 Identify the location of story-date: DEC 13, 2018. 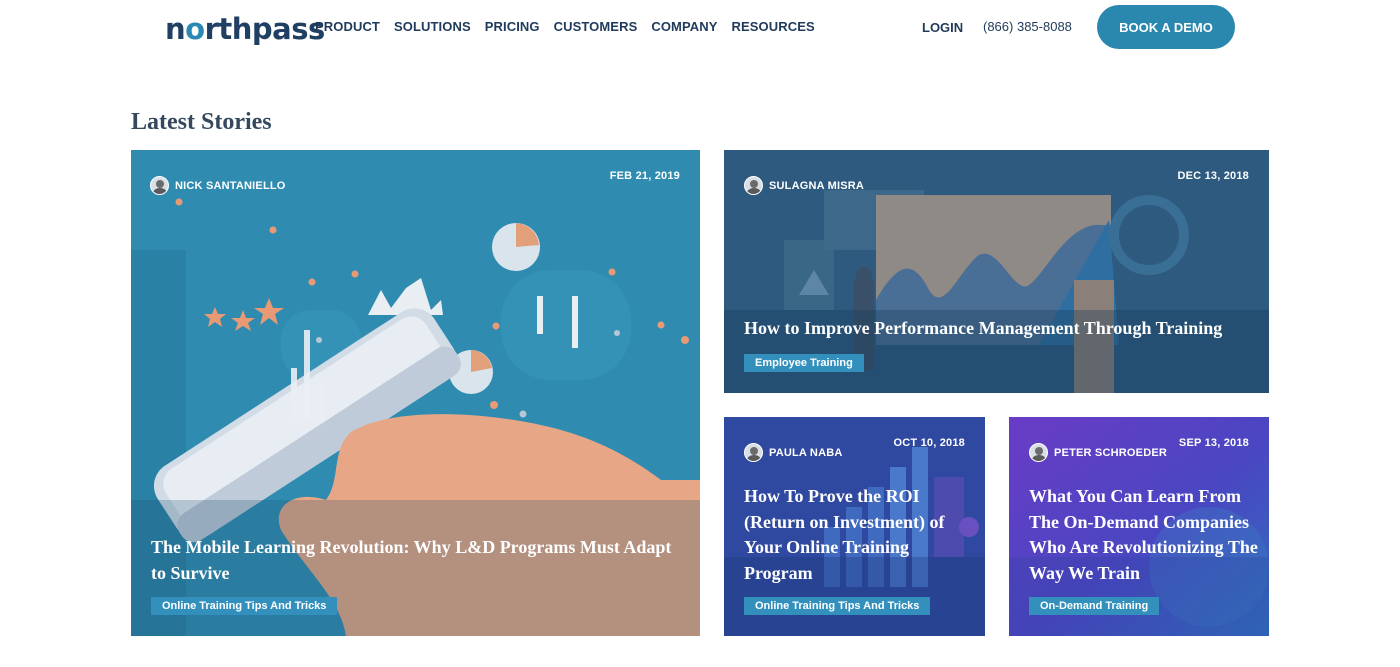
(1213, 176).